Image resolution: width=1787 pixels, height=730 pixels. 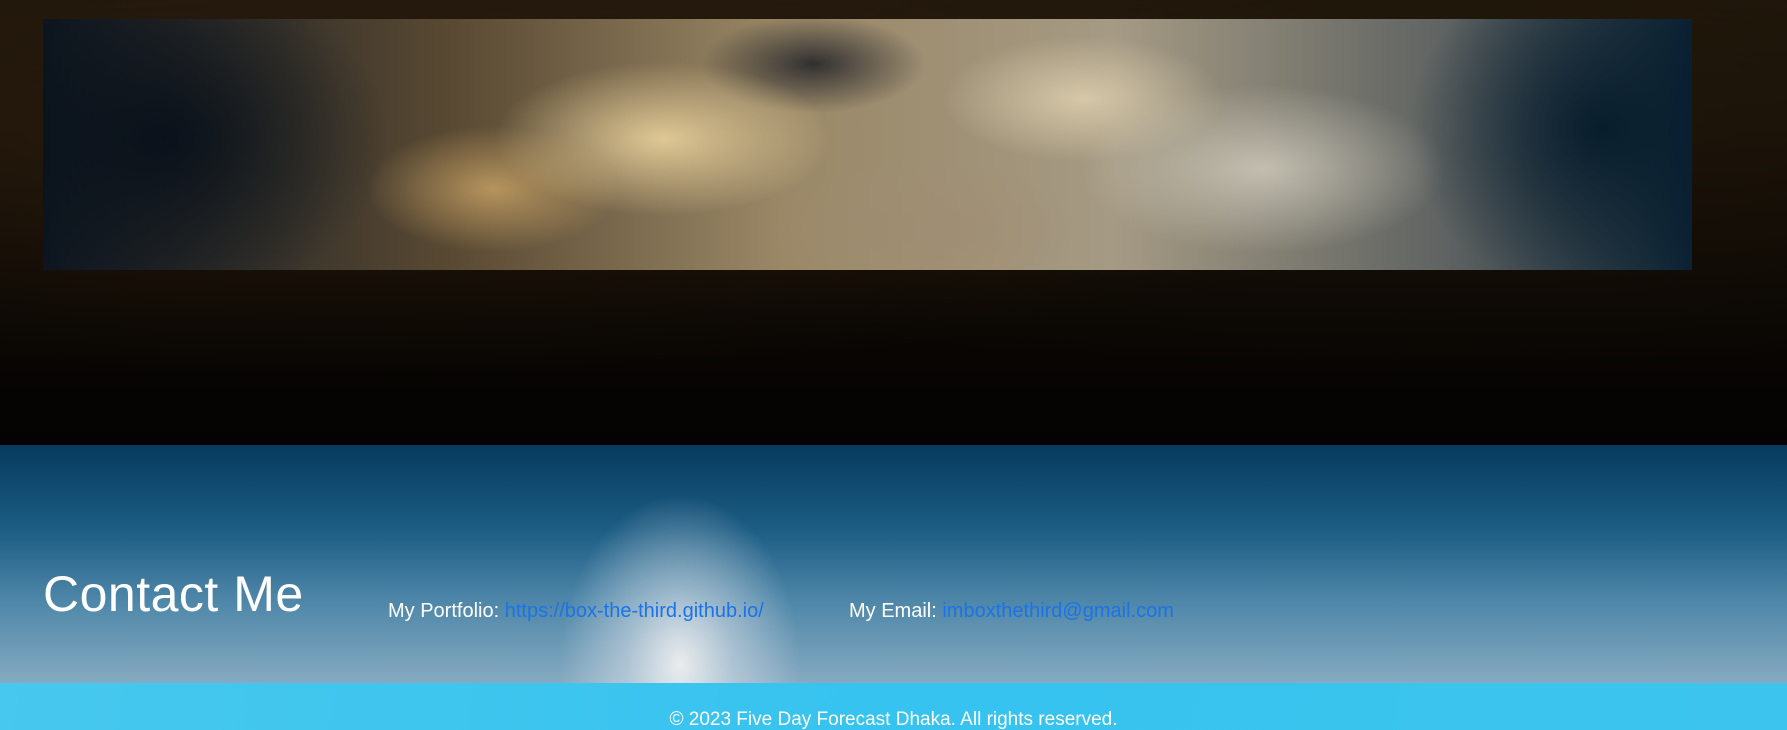 I want to click on portfolio-label: My Portfolio:, so click(x=444, y=611).